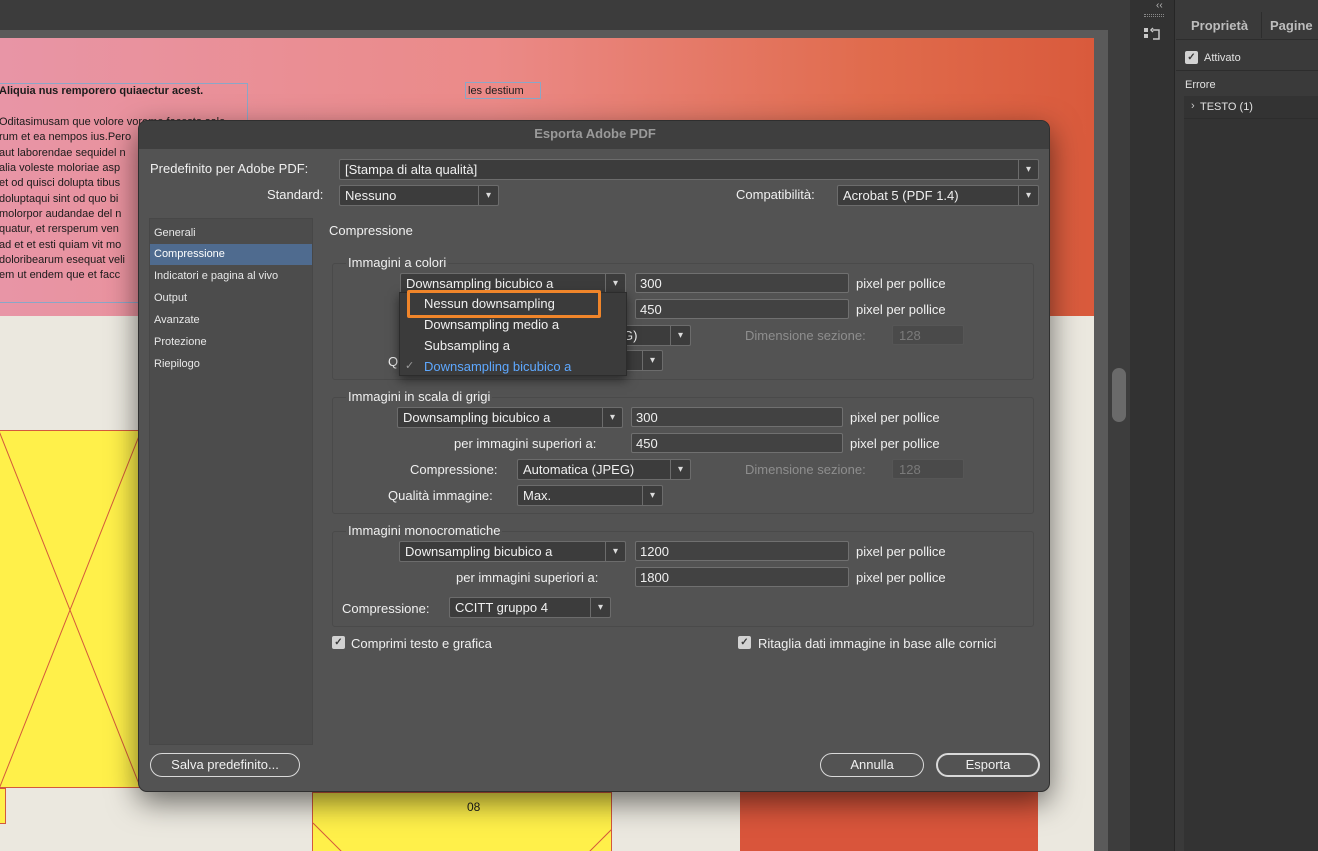  Describe the element at coordinates (901, 283) in the screenshot. I see `color-ppi-unit: pixel per pollice` at that location.